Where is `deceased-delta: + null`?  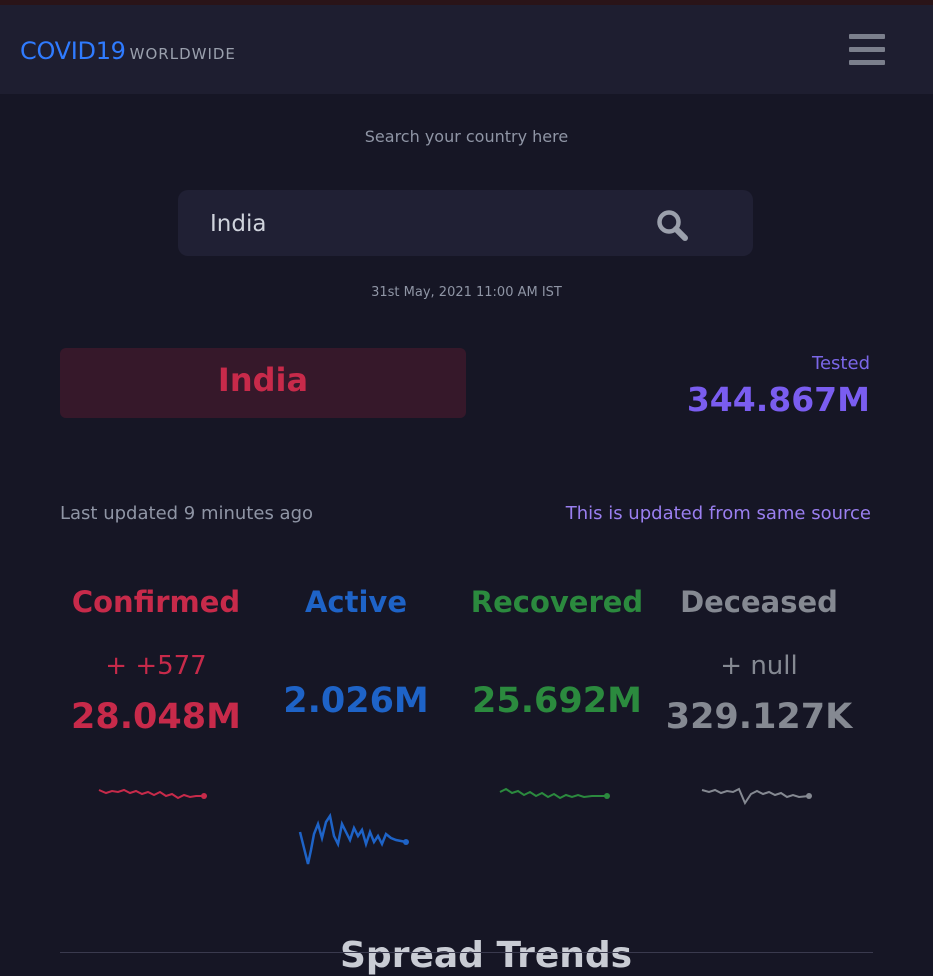 deceased-delta: + null is located at coordinates (759, 666).